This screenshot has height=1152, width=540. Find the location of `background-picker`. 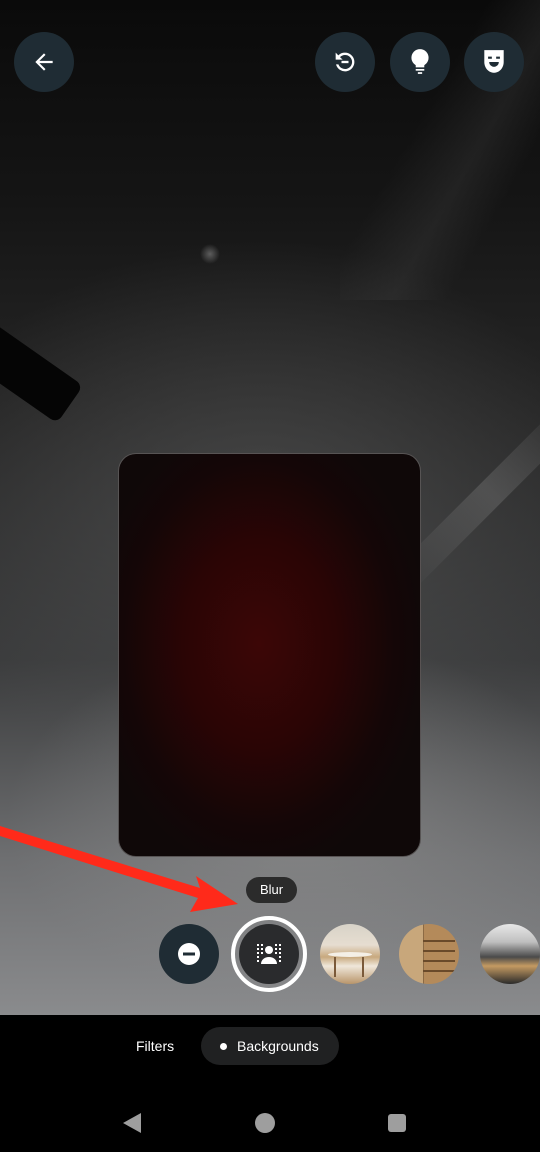

background-picker is located at coordinates (270, 954).